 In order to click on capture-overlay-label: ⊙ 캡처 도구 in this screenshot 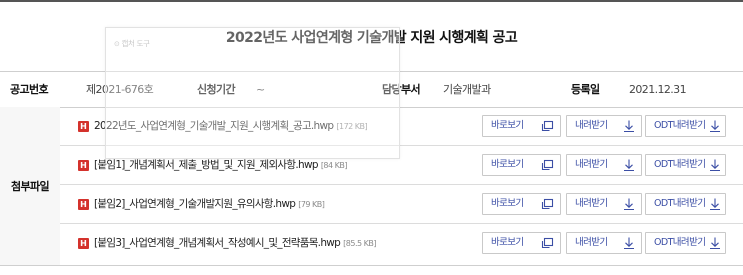, I will do `click(132, 43)`.